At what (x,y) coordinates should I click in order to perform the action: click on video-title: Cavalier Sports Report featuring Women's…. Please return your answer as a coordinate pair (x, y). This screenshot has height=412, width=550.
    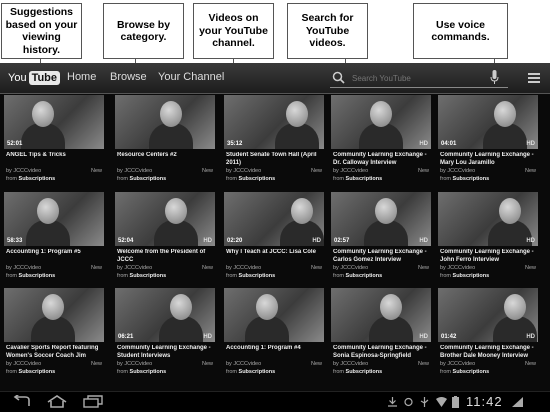
    Looking at the image, I should click on (54, 352).